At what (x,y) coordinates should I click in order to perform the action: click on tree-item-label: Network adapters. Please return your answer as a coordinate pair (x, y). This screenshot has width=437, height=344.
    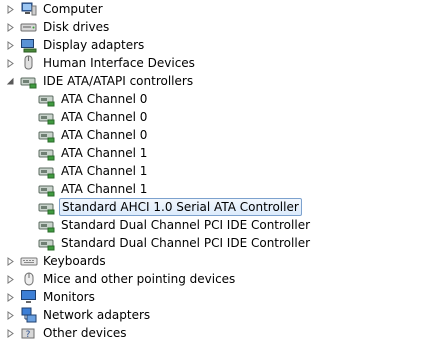
    Looking at the image, I should click on (97, 315).